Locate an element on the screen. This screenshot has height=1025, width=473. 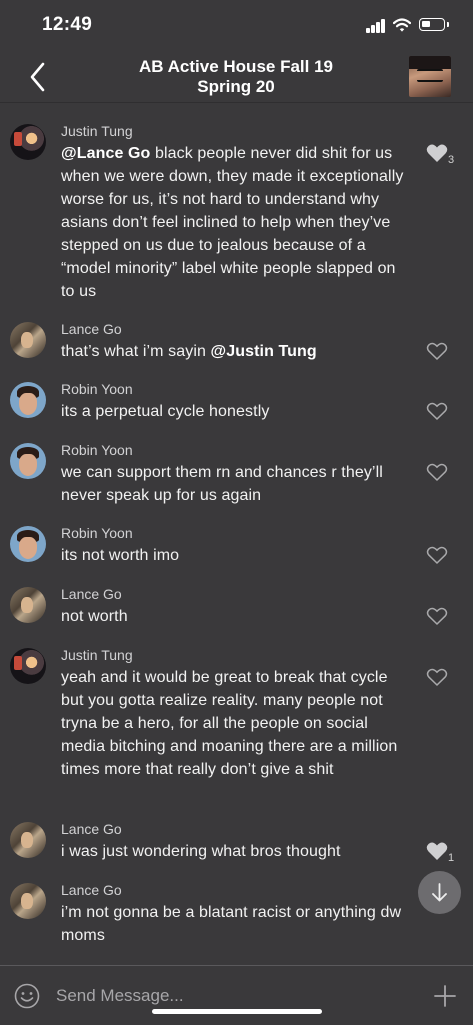
message-text: its not worth imo is located at coordinates (120, 555).